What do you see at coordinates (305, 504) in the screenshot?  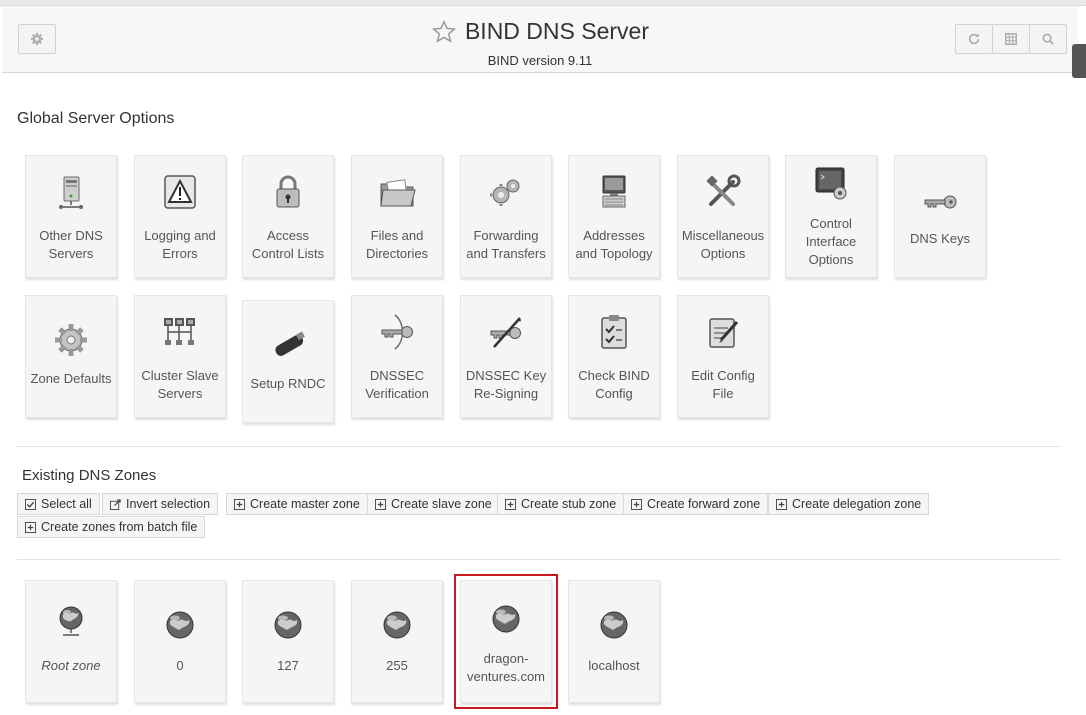 I see `button-label: Create master zone` at bounding box center [305, 504].